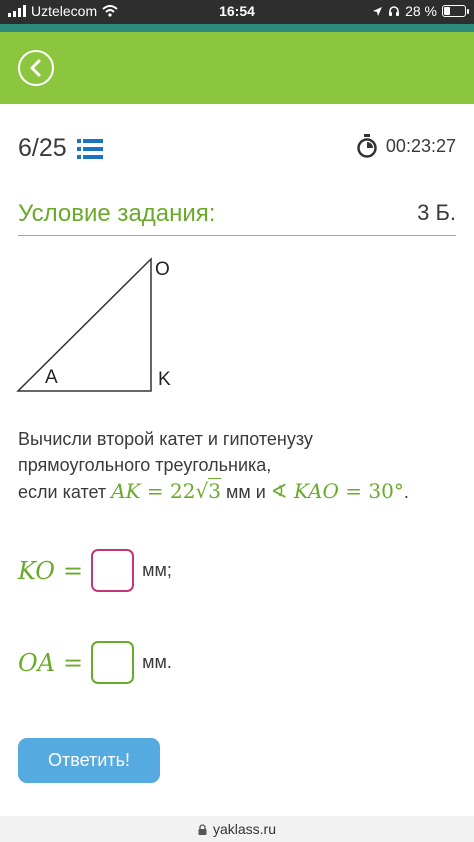  Describe the element at coordinates (214, 490) in the screenshot. I see `ak-radicand: 3` at that location.